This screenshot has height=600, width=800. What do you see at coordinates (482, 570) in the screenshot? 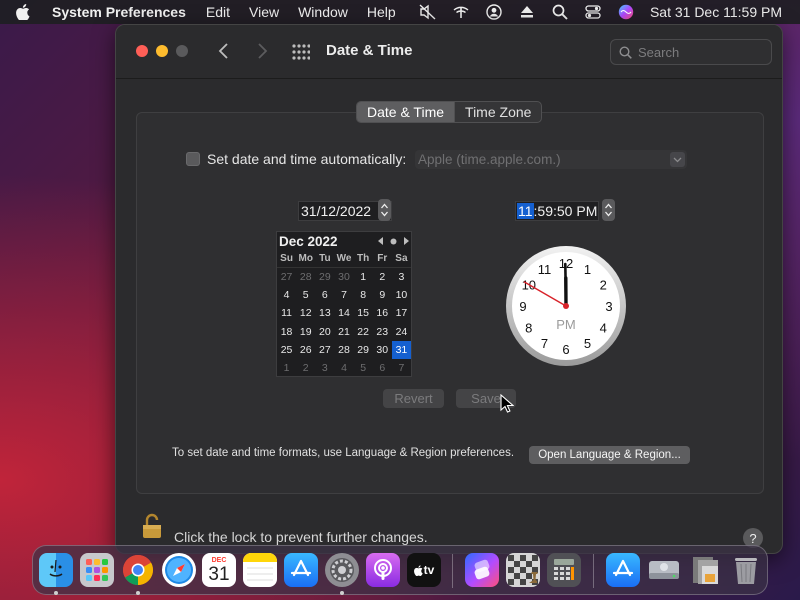
I see `shortcuts-icon` at bounding box center [482, 570].